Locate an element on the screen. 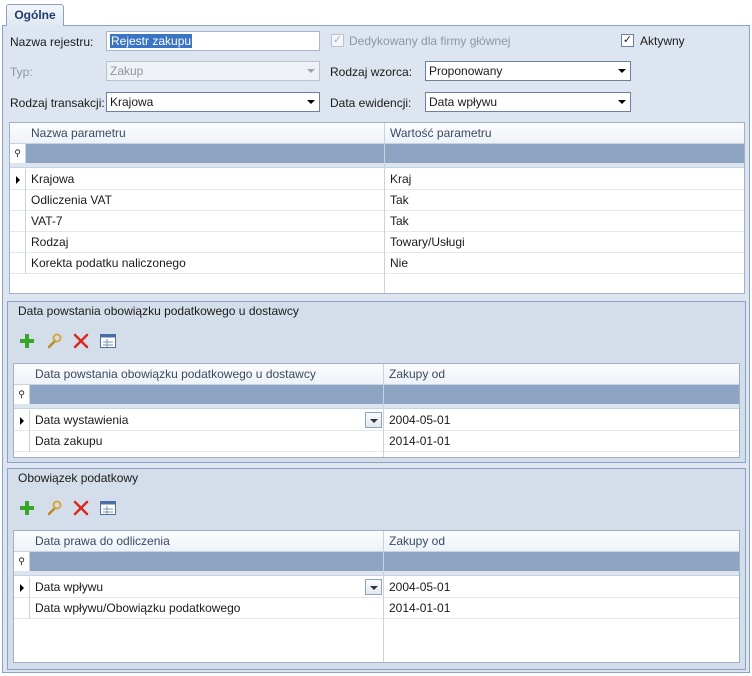 The width and height of the screenshot is (752, 676). active-checkbox: ✓ is located at coordinates (627, 40).